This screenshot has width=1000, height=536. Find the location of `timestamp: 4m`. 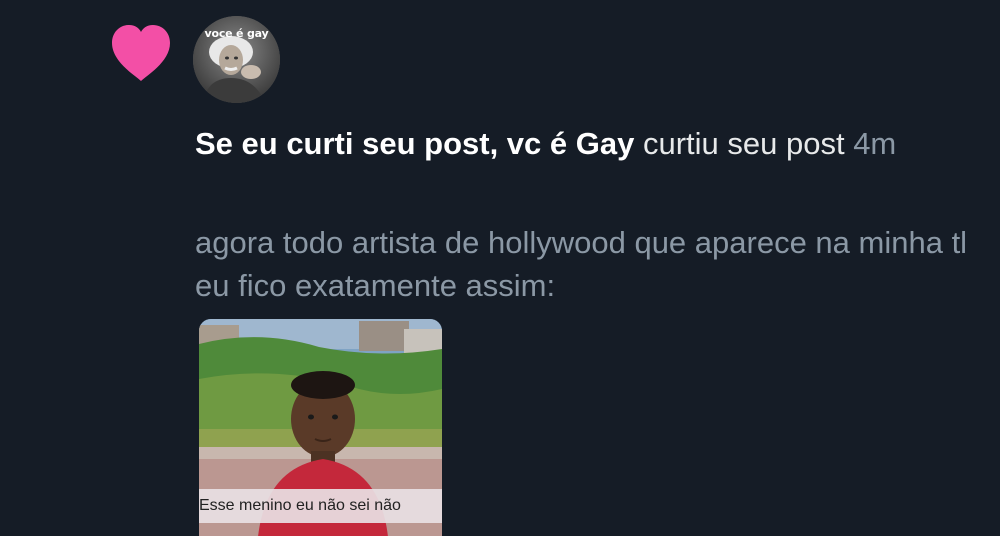

timestamp: 4m is located at coordinates (875, 143).